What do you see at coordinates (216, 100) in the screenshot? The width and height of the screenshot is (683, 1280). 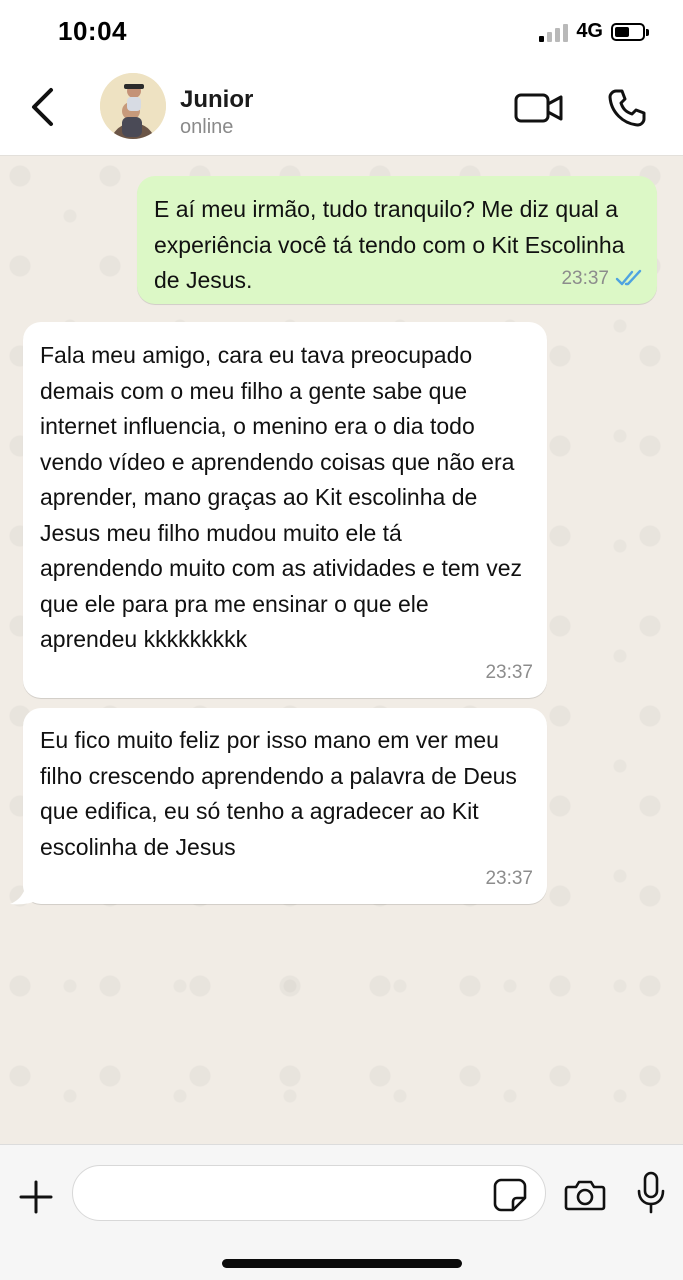 I see `contact-name: Junior` at bounding box center [216, 100].